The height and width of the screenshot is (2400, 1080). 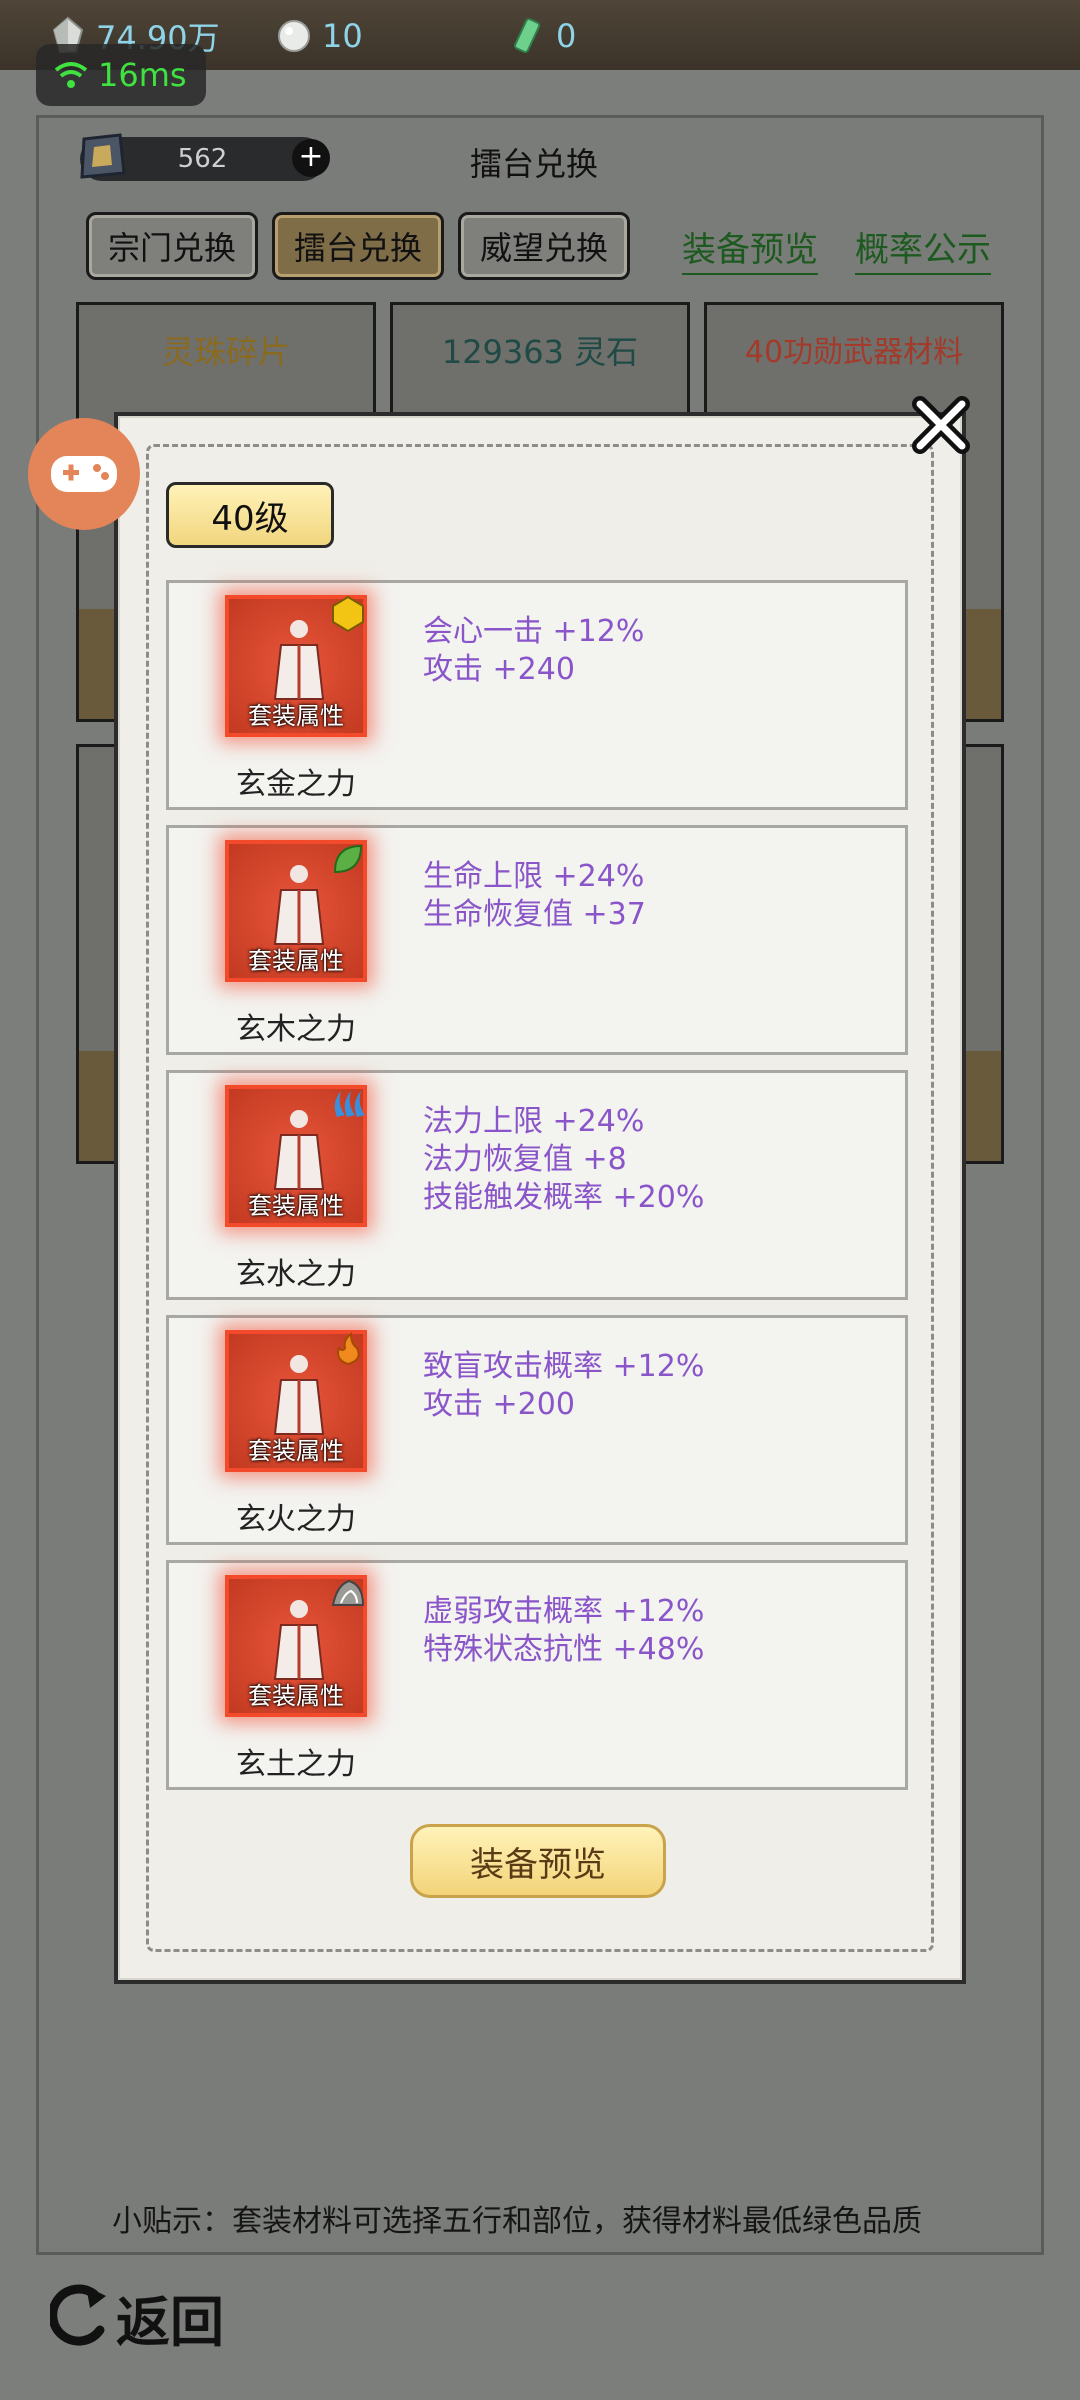 I want to click on stat-line: 技能触发概率 +20%, so click(x=564, y=1197).